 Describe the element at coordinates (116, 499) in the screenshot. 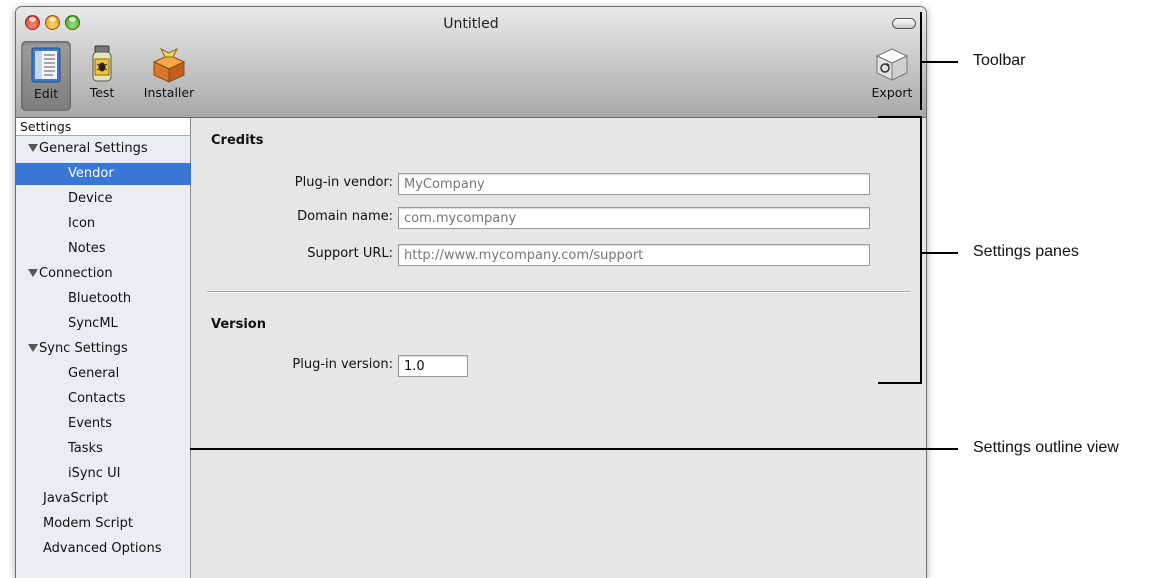

I see `outline-item-javascript: JavaScript` at that location.